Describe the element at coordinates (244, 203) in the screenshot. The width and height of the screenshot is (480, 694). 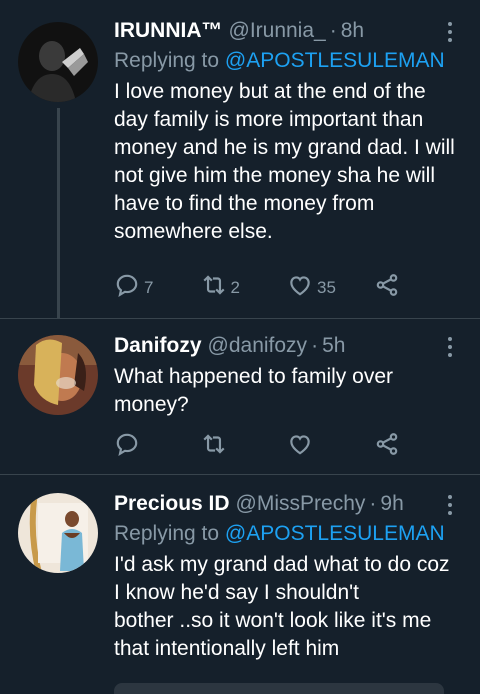
I see `tweet-text-line: have to find the money from` at that location.